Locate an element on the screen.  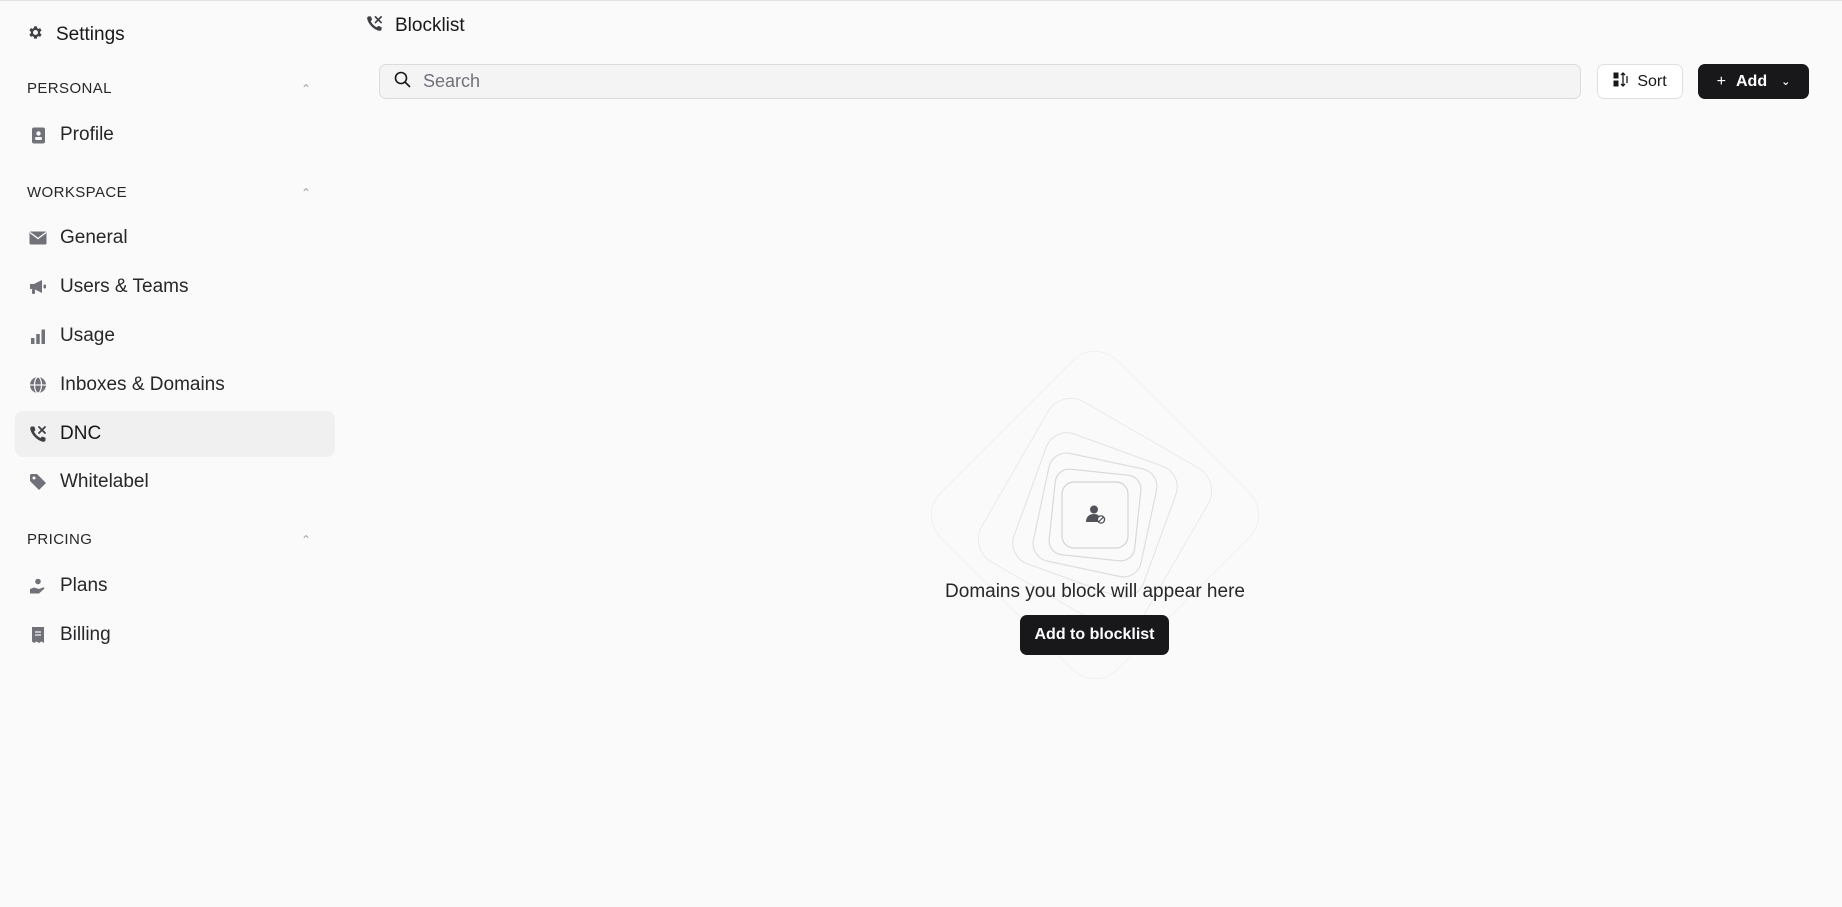
gear-icon is located at coordinates (35, 35).